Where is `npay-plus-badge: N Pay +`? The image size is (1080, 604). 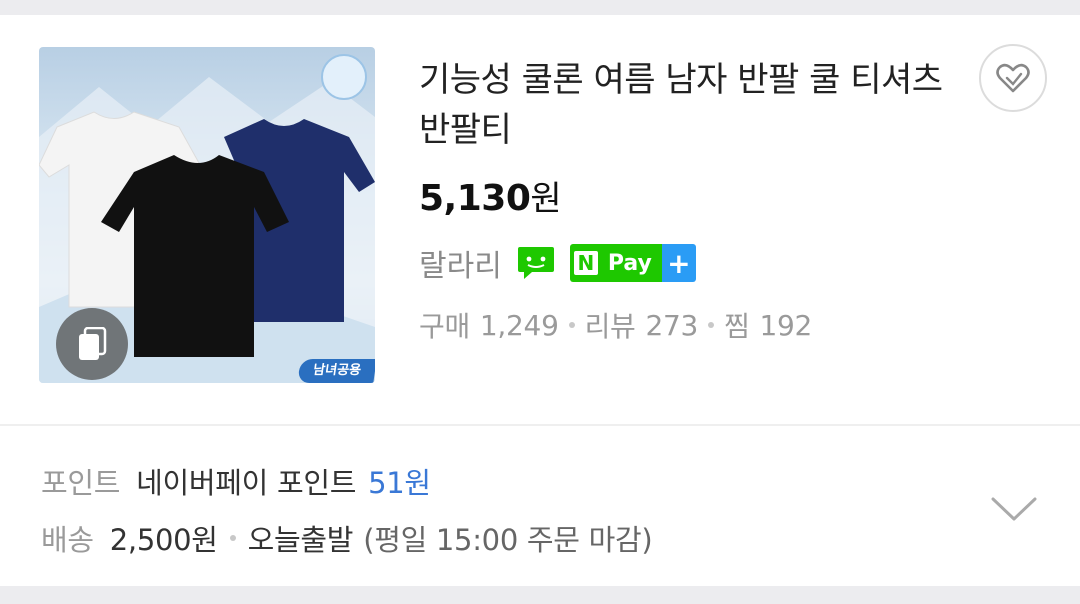 npay-plus-badge: N Pay + is located at coordinates (632, 263).